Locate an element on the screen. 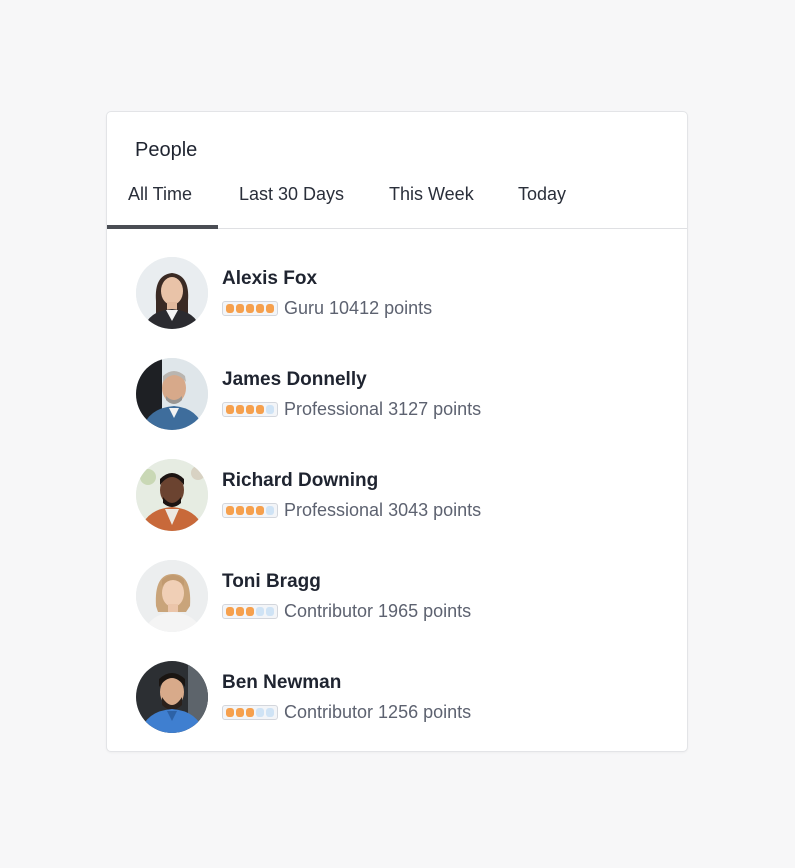 This screenshot has width=795, height=868. person-name: Toni Bragg is located at coordinates (271, 582).